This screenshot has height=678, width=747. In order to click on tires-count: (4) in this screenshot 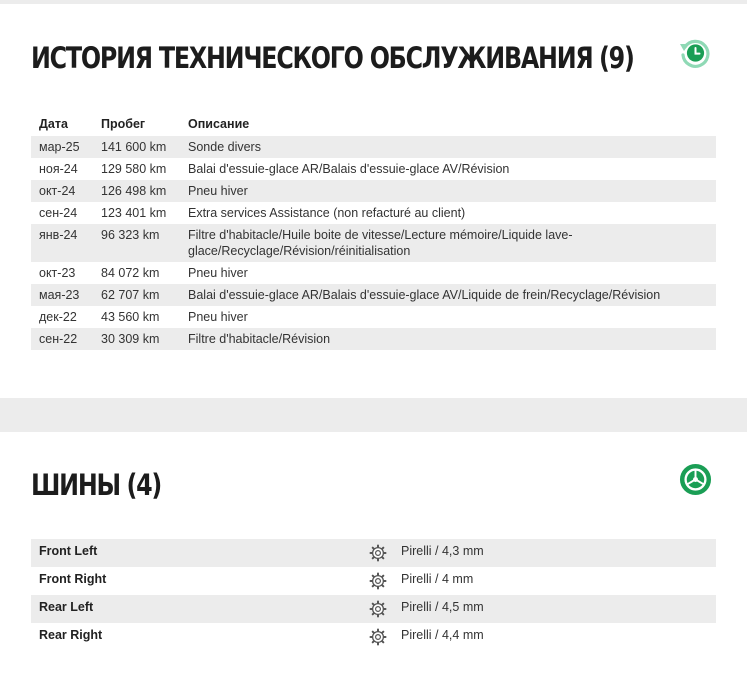, I will do `click(144, 485)`.